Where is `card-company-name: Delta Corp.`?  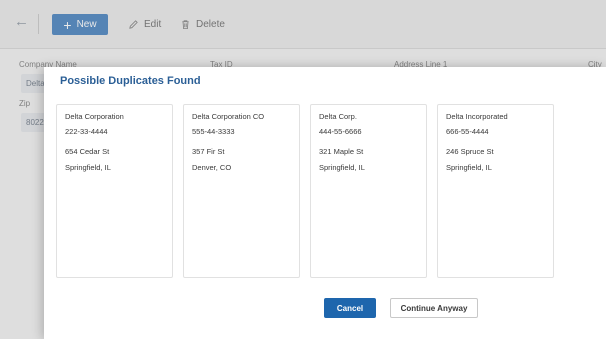 card-company-name: Delta Corp. is located at coordinates (338, 116).